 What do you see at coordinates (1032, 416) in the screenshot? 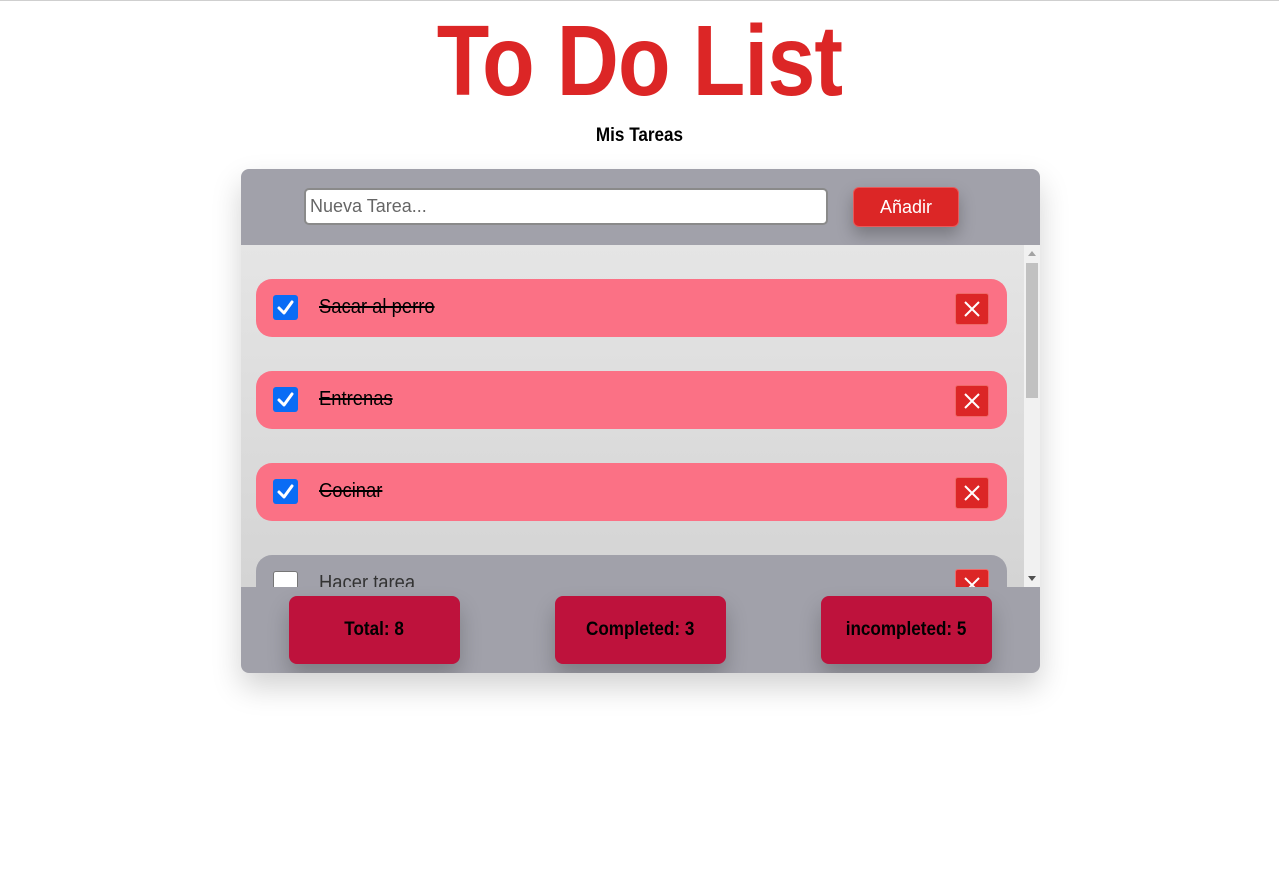
I see `list-scrollbar` at bounding box center [1032, 416].